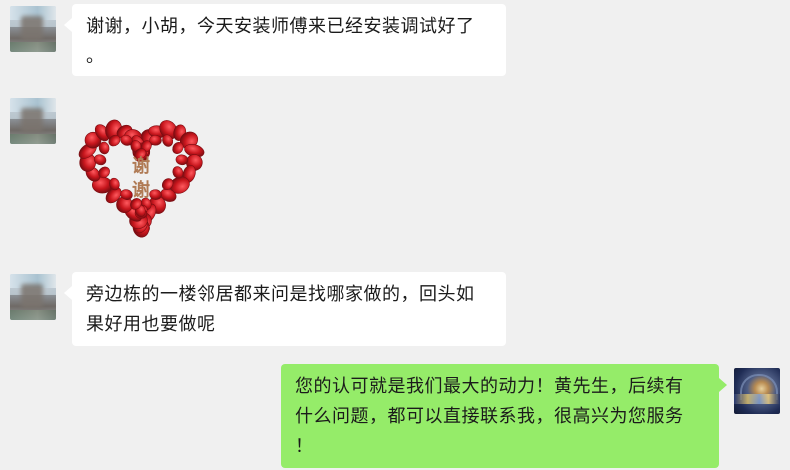  What do you see at coordinates (141, 166) in the screenshot?
I see `sticker-text-top: 谢` at bounding box center [141, 166].